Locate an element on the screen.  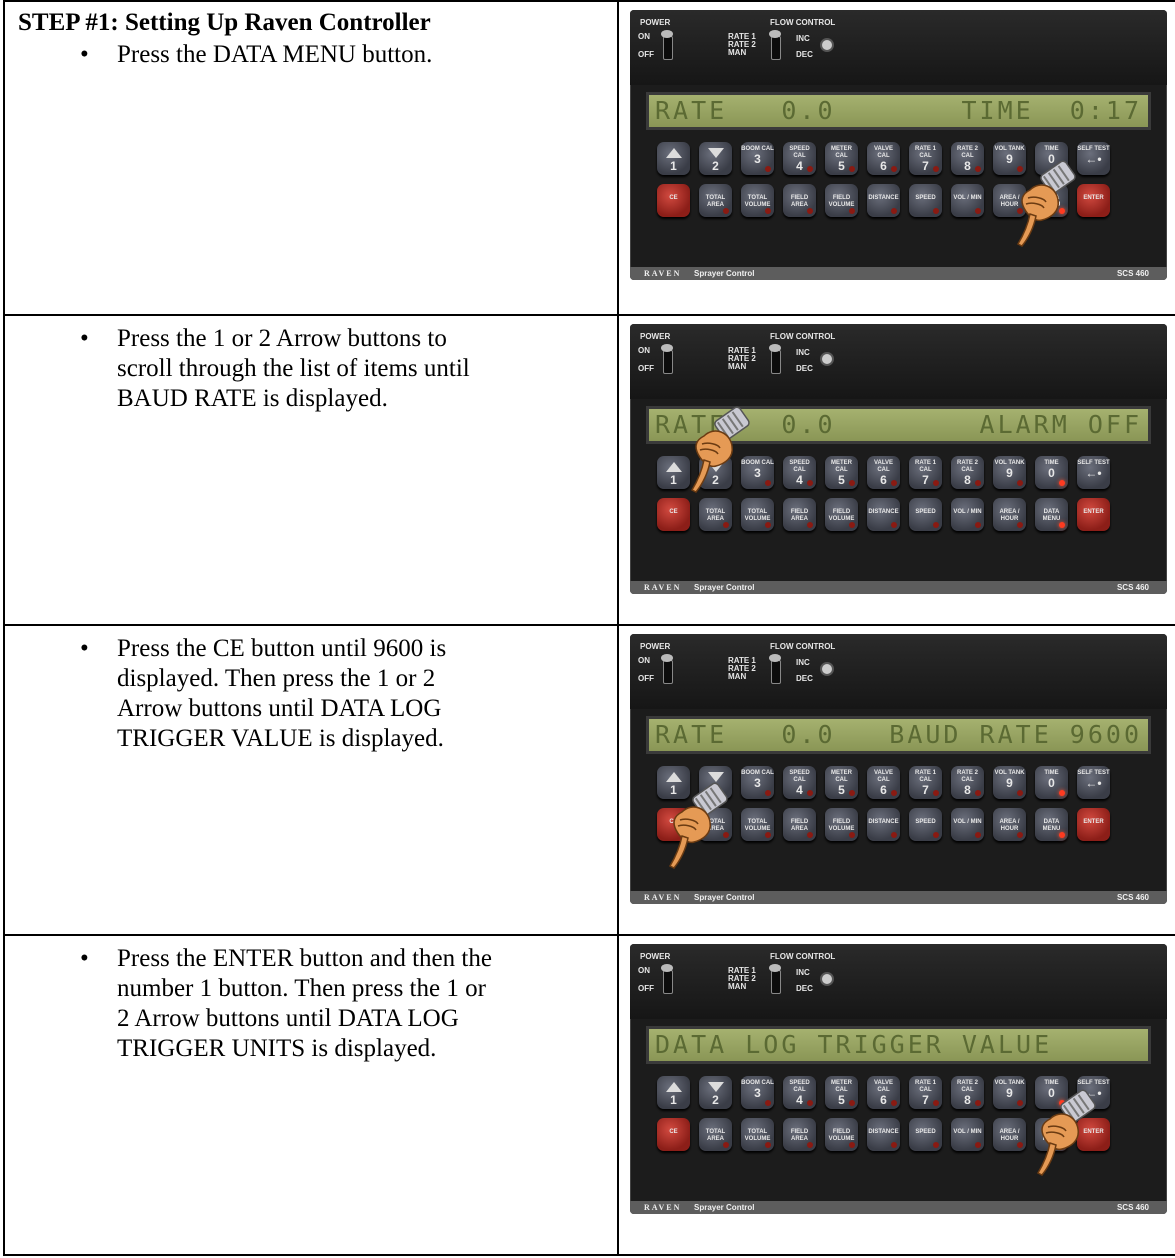
up-arrow-icon is located at coordinates (673, 1087).